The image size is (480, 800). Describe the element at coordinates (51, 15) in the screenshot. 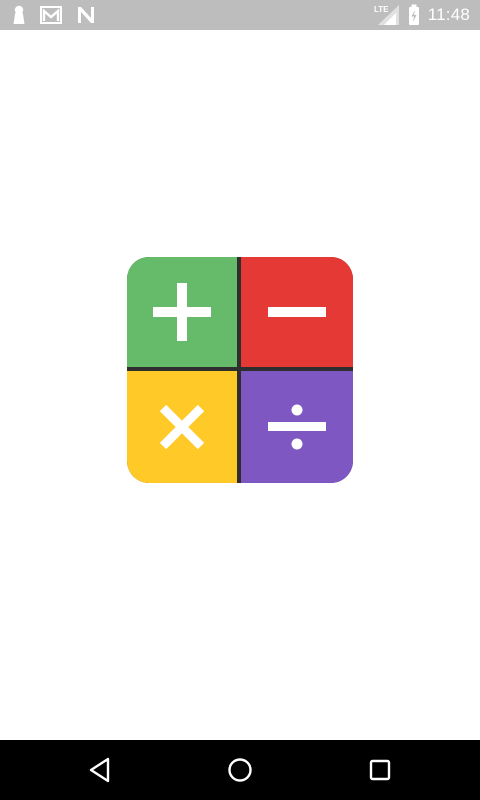

I see `gmail-icon` at that location.